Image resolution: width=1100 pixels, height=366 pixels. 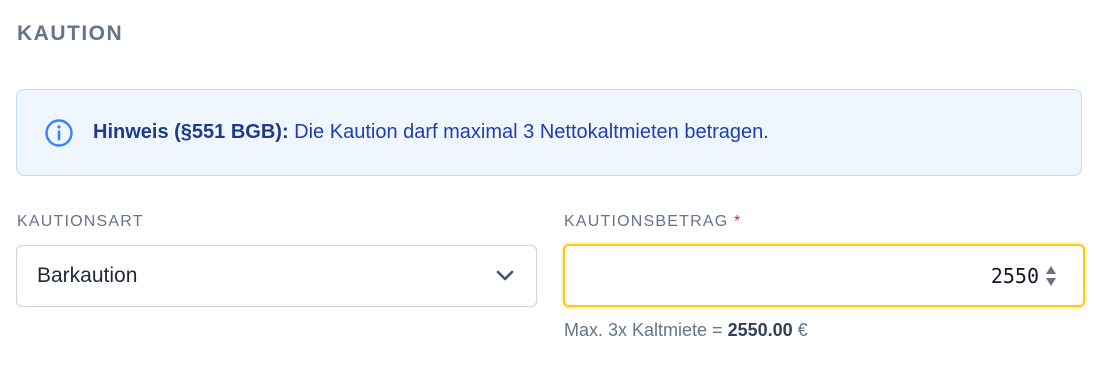 What do you see at coordinates (87, 275) in the screenshot?
I see `deposit-type-value: Barkaution` at bounding box center [87, 275].